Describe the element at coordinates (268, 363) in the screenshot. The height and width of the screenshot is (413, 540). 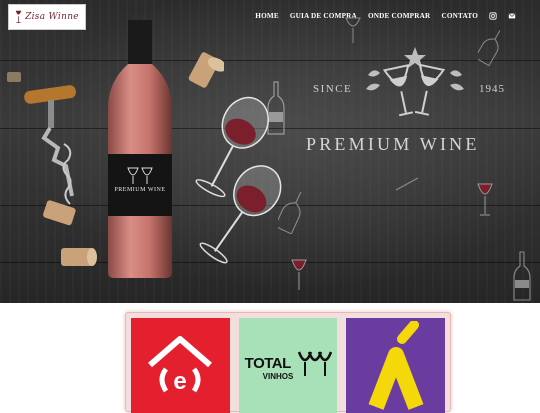
I see `partner-total-text: TOTAL` at that location.